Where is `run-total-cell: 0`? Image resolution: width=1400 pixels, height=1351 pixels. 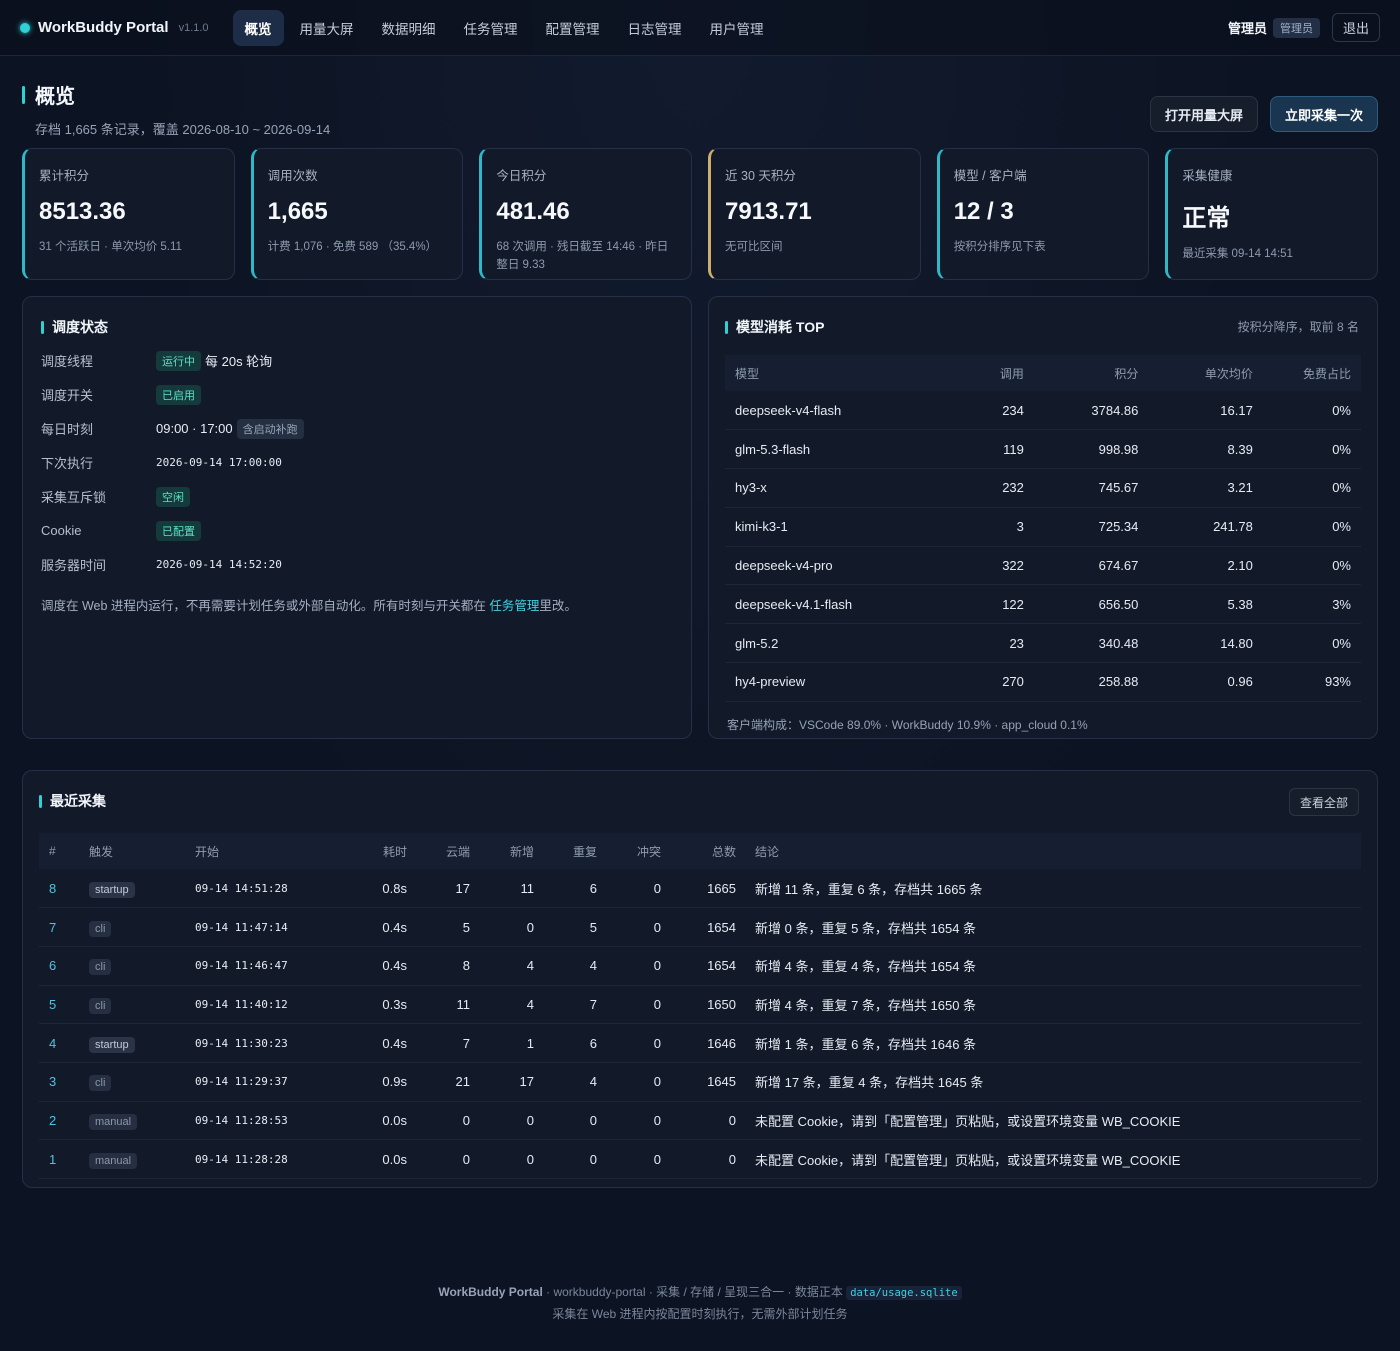
run-total-cell: 0 is located at coordinates (698, 1159).